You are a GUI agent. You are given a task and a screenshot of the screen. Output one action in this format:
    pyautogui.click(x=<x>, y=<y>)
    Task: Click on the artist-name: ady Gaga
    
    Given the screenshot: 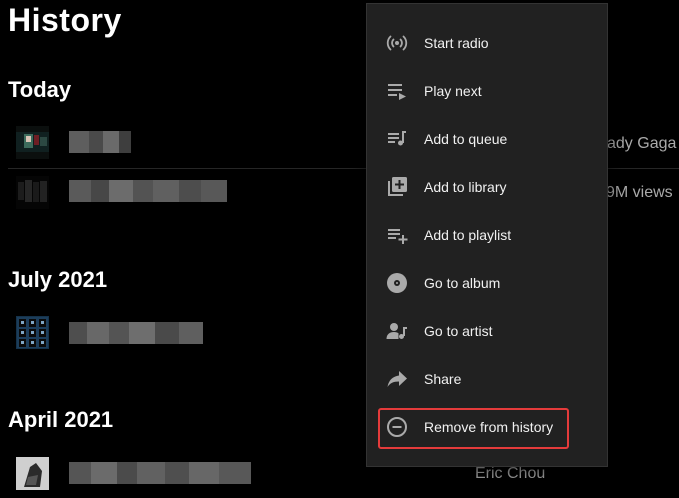 What is the action you would take?
    pyautogui.click(x=642, y=143)
    